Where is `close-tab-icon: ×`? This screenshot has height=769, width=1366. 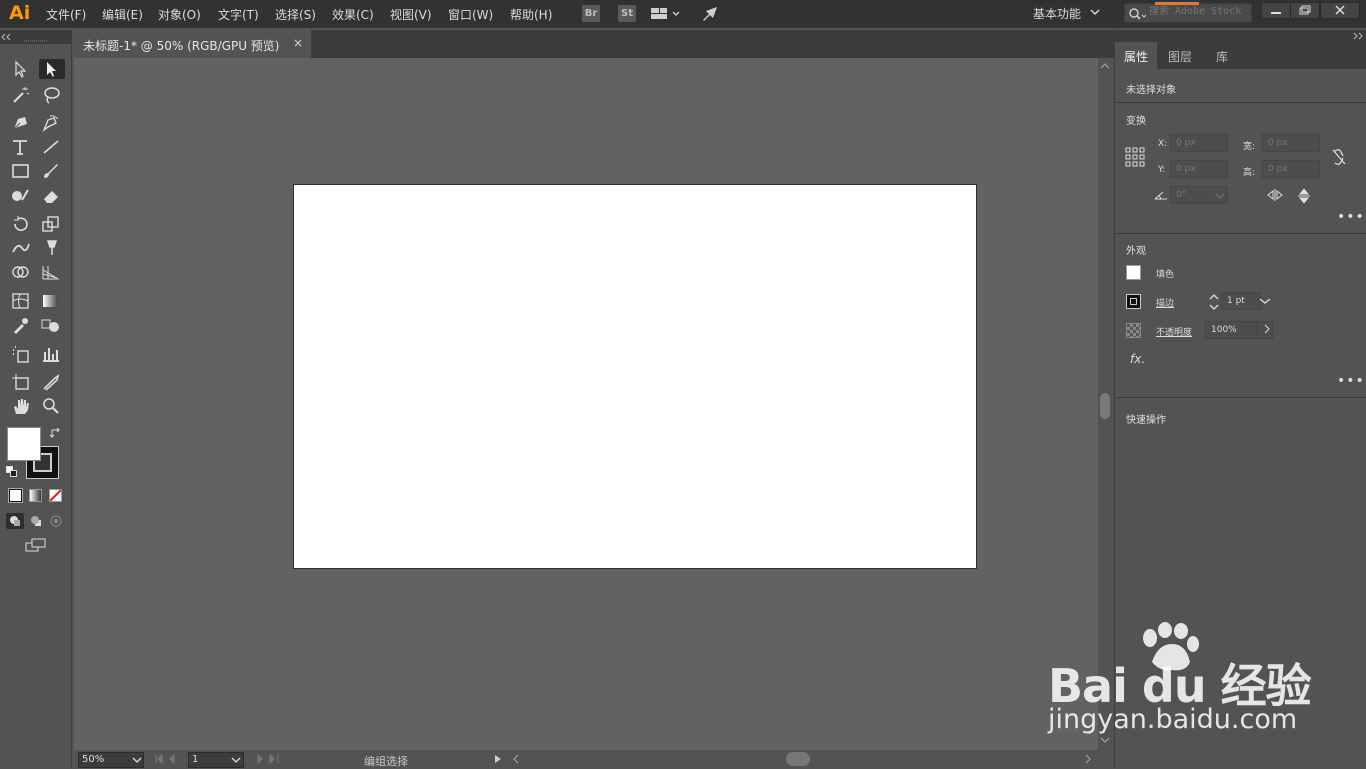 close-tab-icon: × is located at coordinates (298, 43).